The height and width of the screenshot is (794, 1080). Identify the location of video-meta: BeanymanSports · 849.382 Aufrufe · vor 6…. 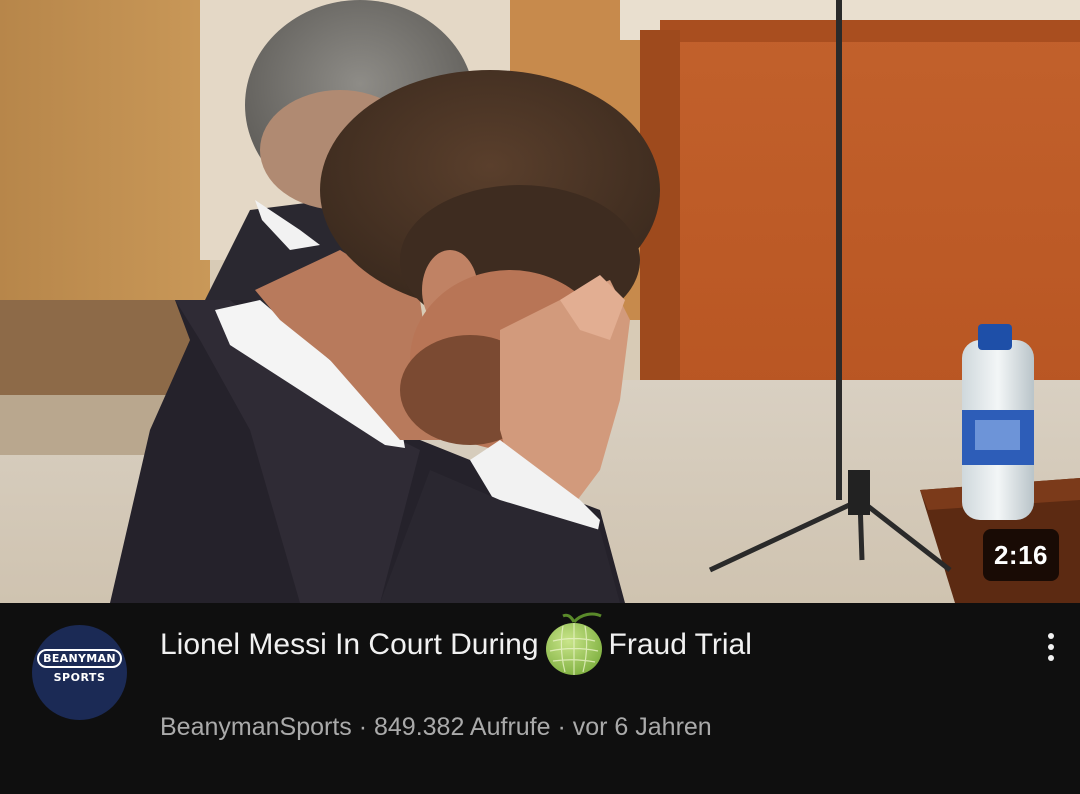
(436, 727).